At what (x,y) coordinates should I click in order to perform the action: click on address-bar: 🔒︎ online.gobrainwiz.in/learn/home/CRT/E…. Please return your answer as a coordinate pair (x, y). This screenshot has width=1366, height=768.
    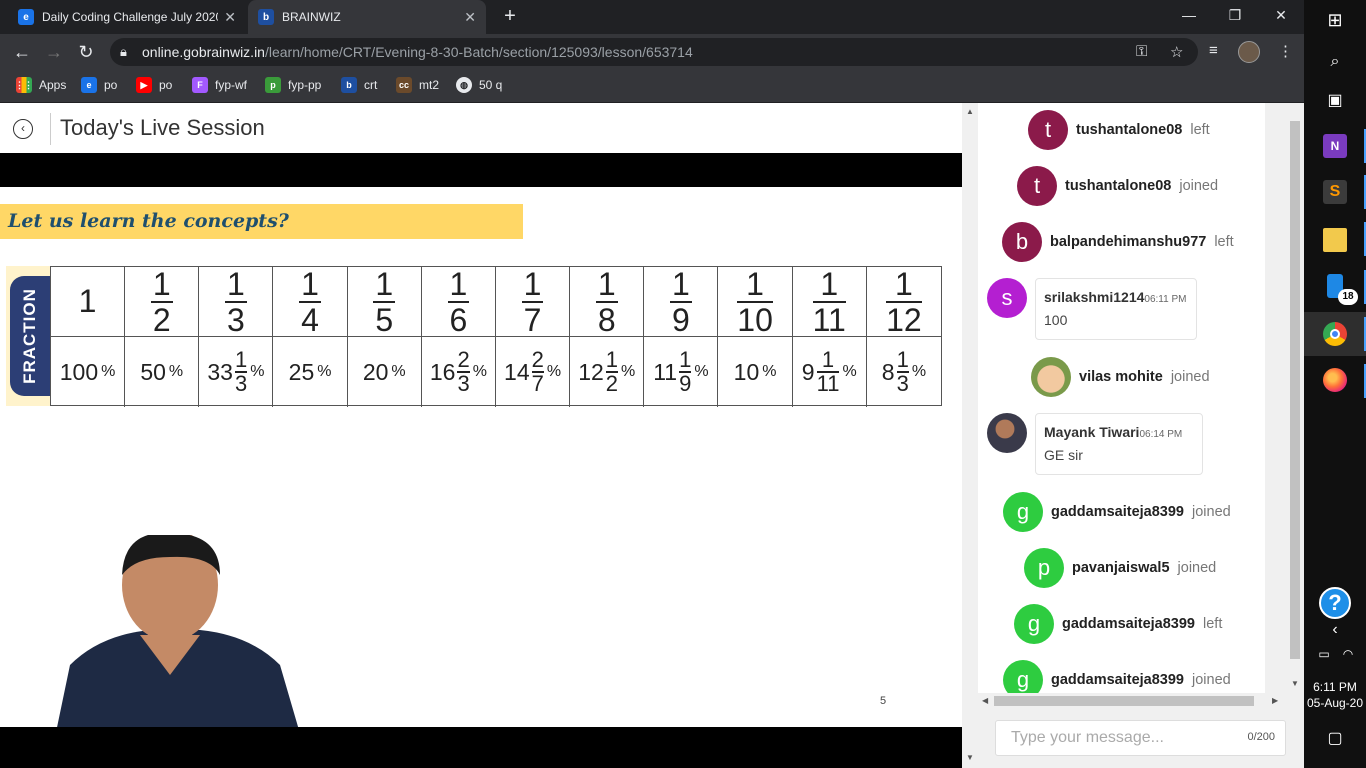
    Looking at the image, I should click on (654, 52).